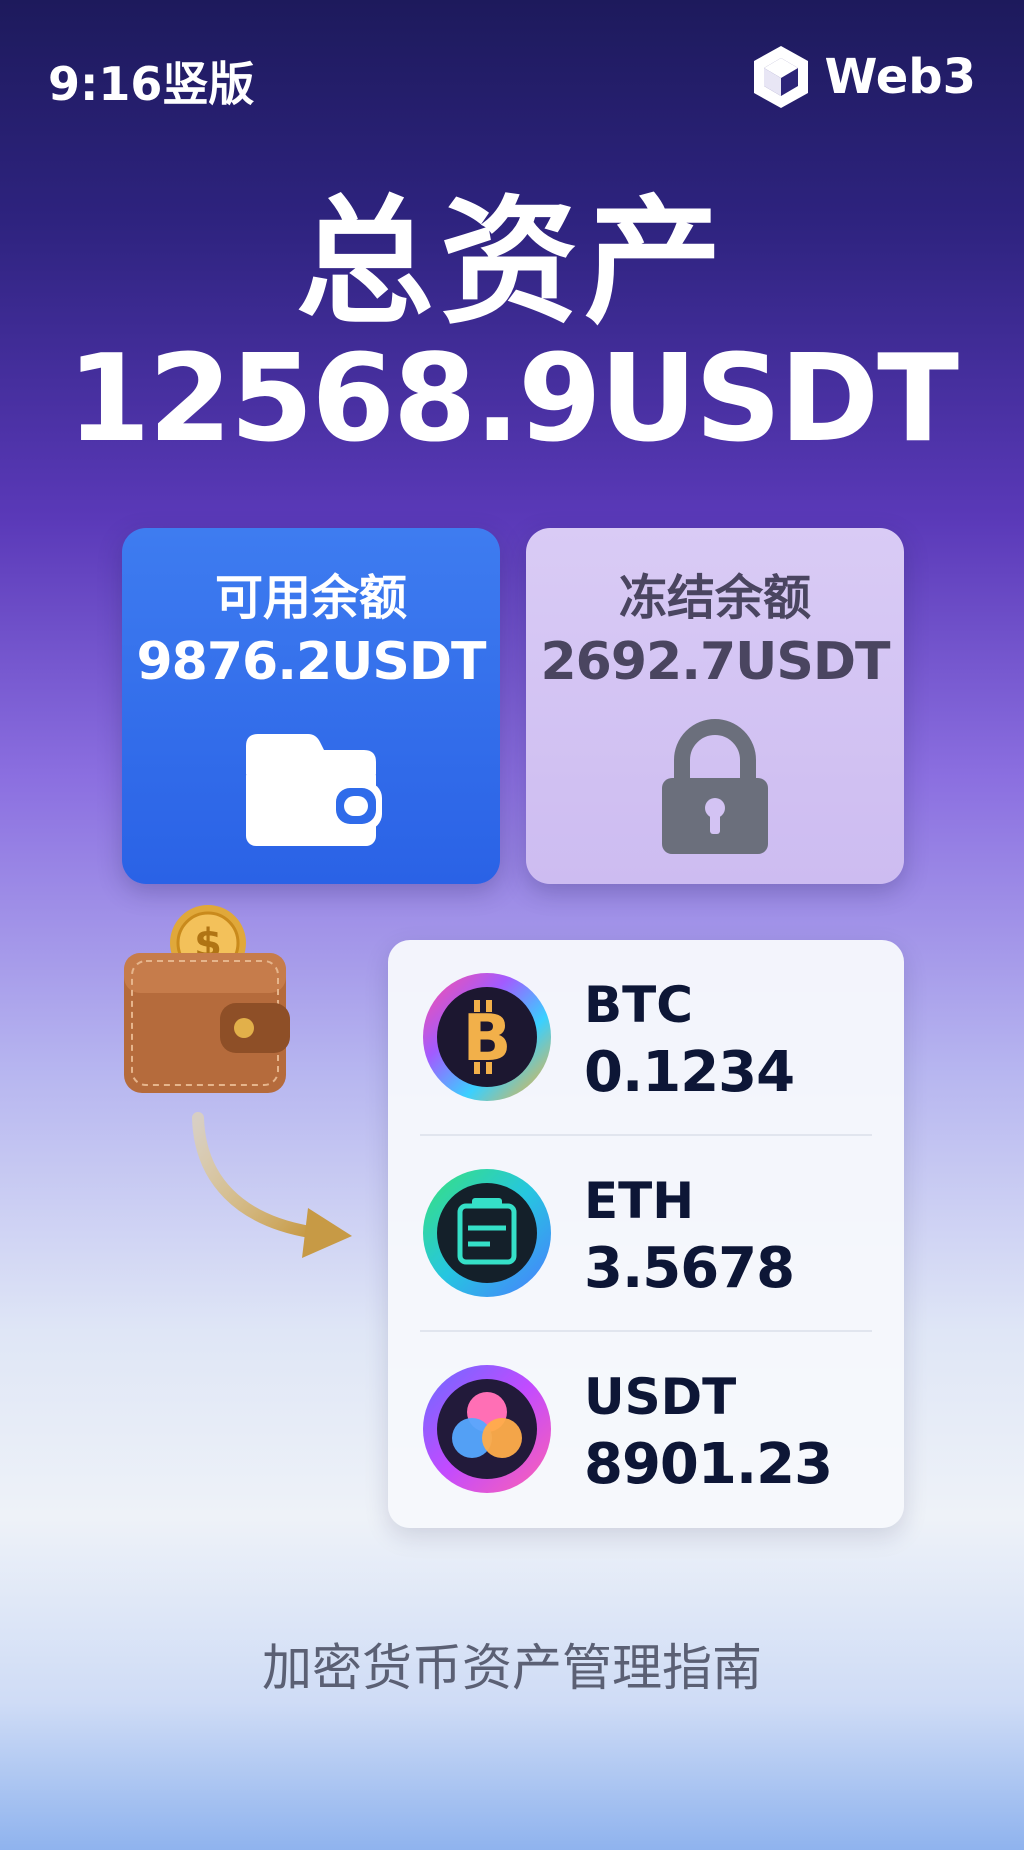 The image size is (1024, 1850). I want to click on aspect-label: 9:16竖版, so click(151, 84).